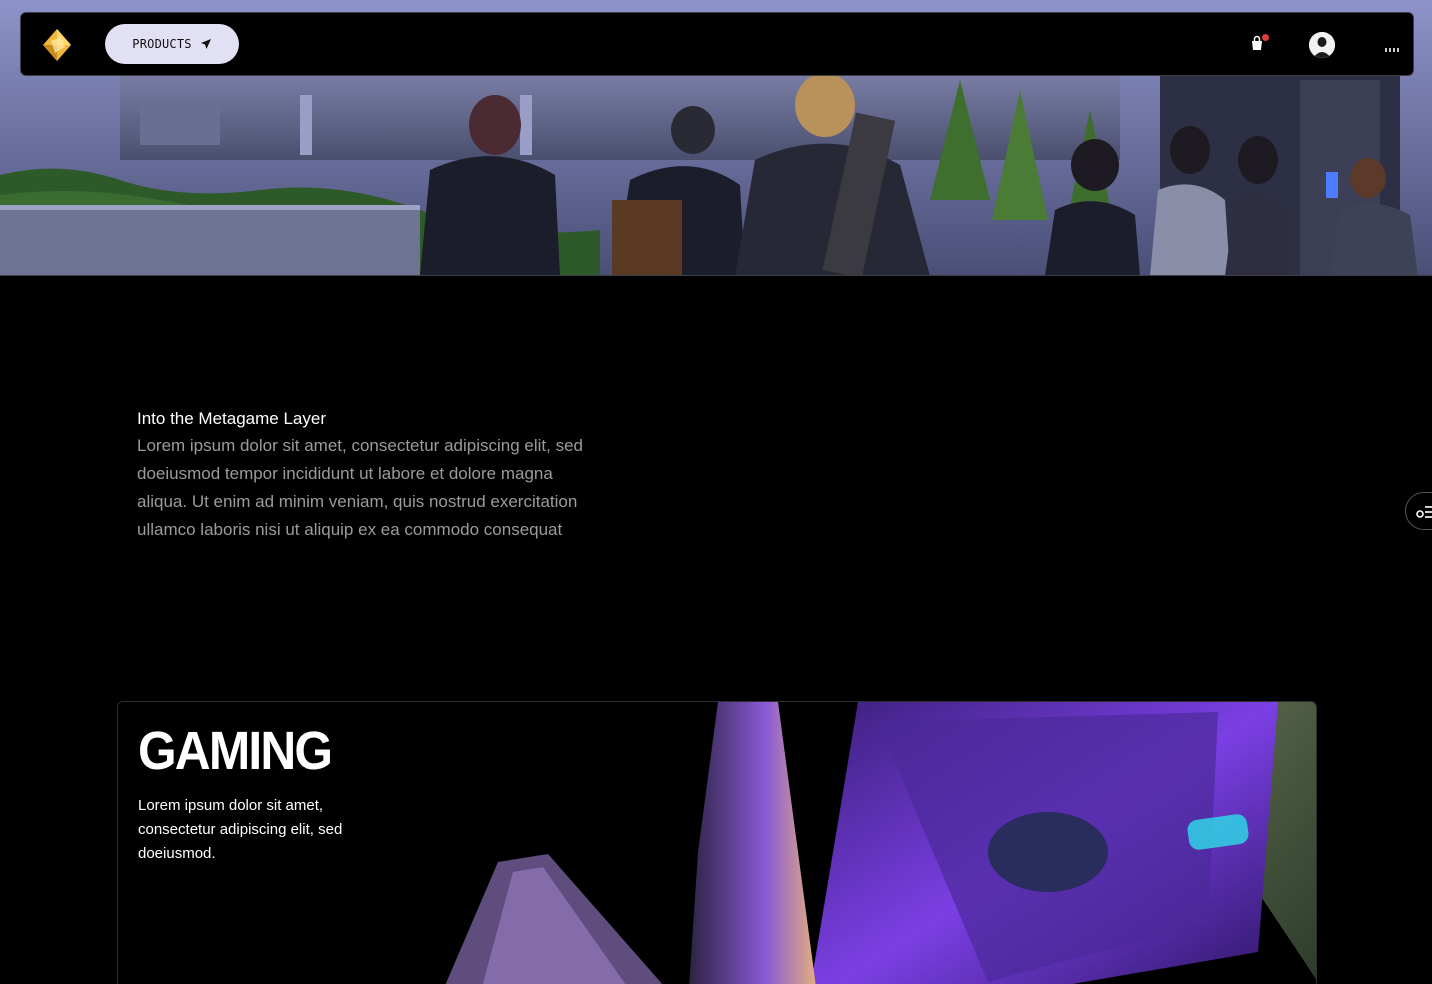 The image size is (1432, 984). What do you see at coordinates (1259, 43) in the screenshot?
I see `shopping-bag-icon` at bounding box center [1259, 43].